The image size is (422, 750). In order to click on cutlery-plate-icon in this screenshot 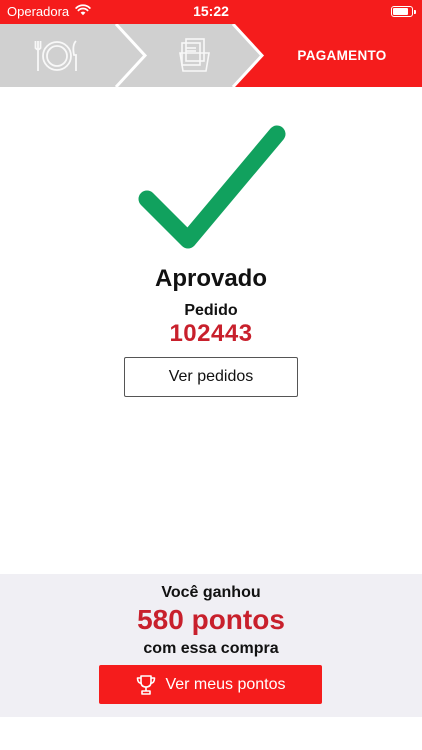, I will do `click(57, 58)`.